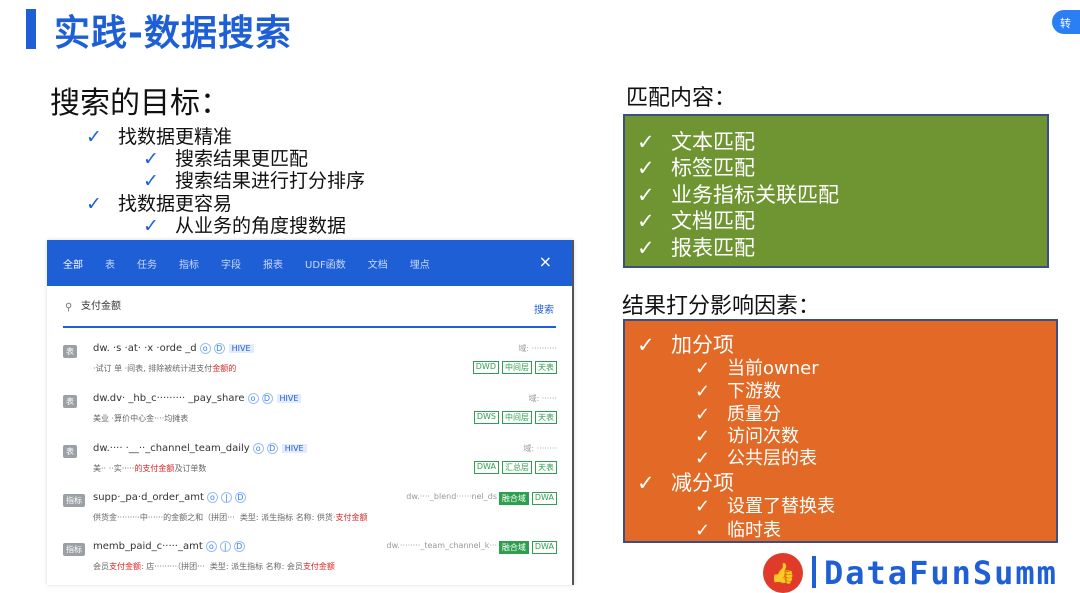  I want to click on result-domain: 域: ······, so click(543, 398).